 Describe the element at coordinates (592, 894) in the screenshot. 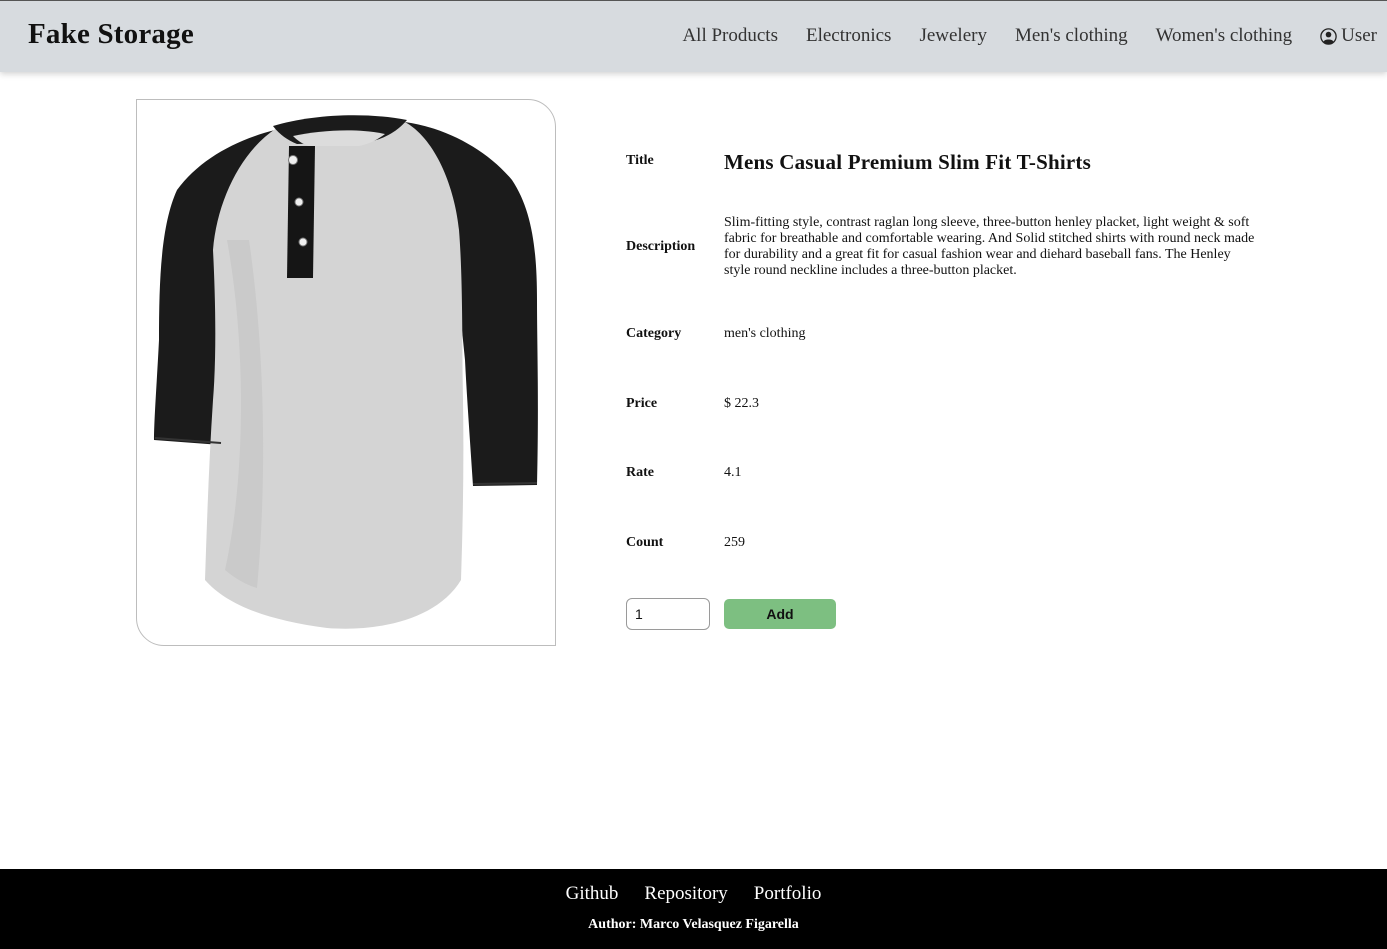

I see `footer-github-link: Github` at that location.